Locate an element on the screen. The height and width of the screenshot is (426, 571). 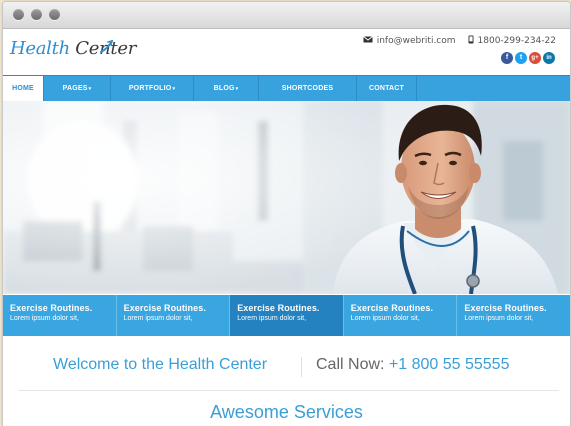
section-divider is located at coordinates (288, 390).